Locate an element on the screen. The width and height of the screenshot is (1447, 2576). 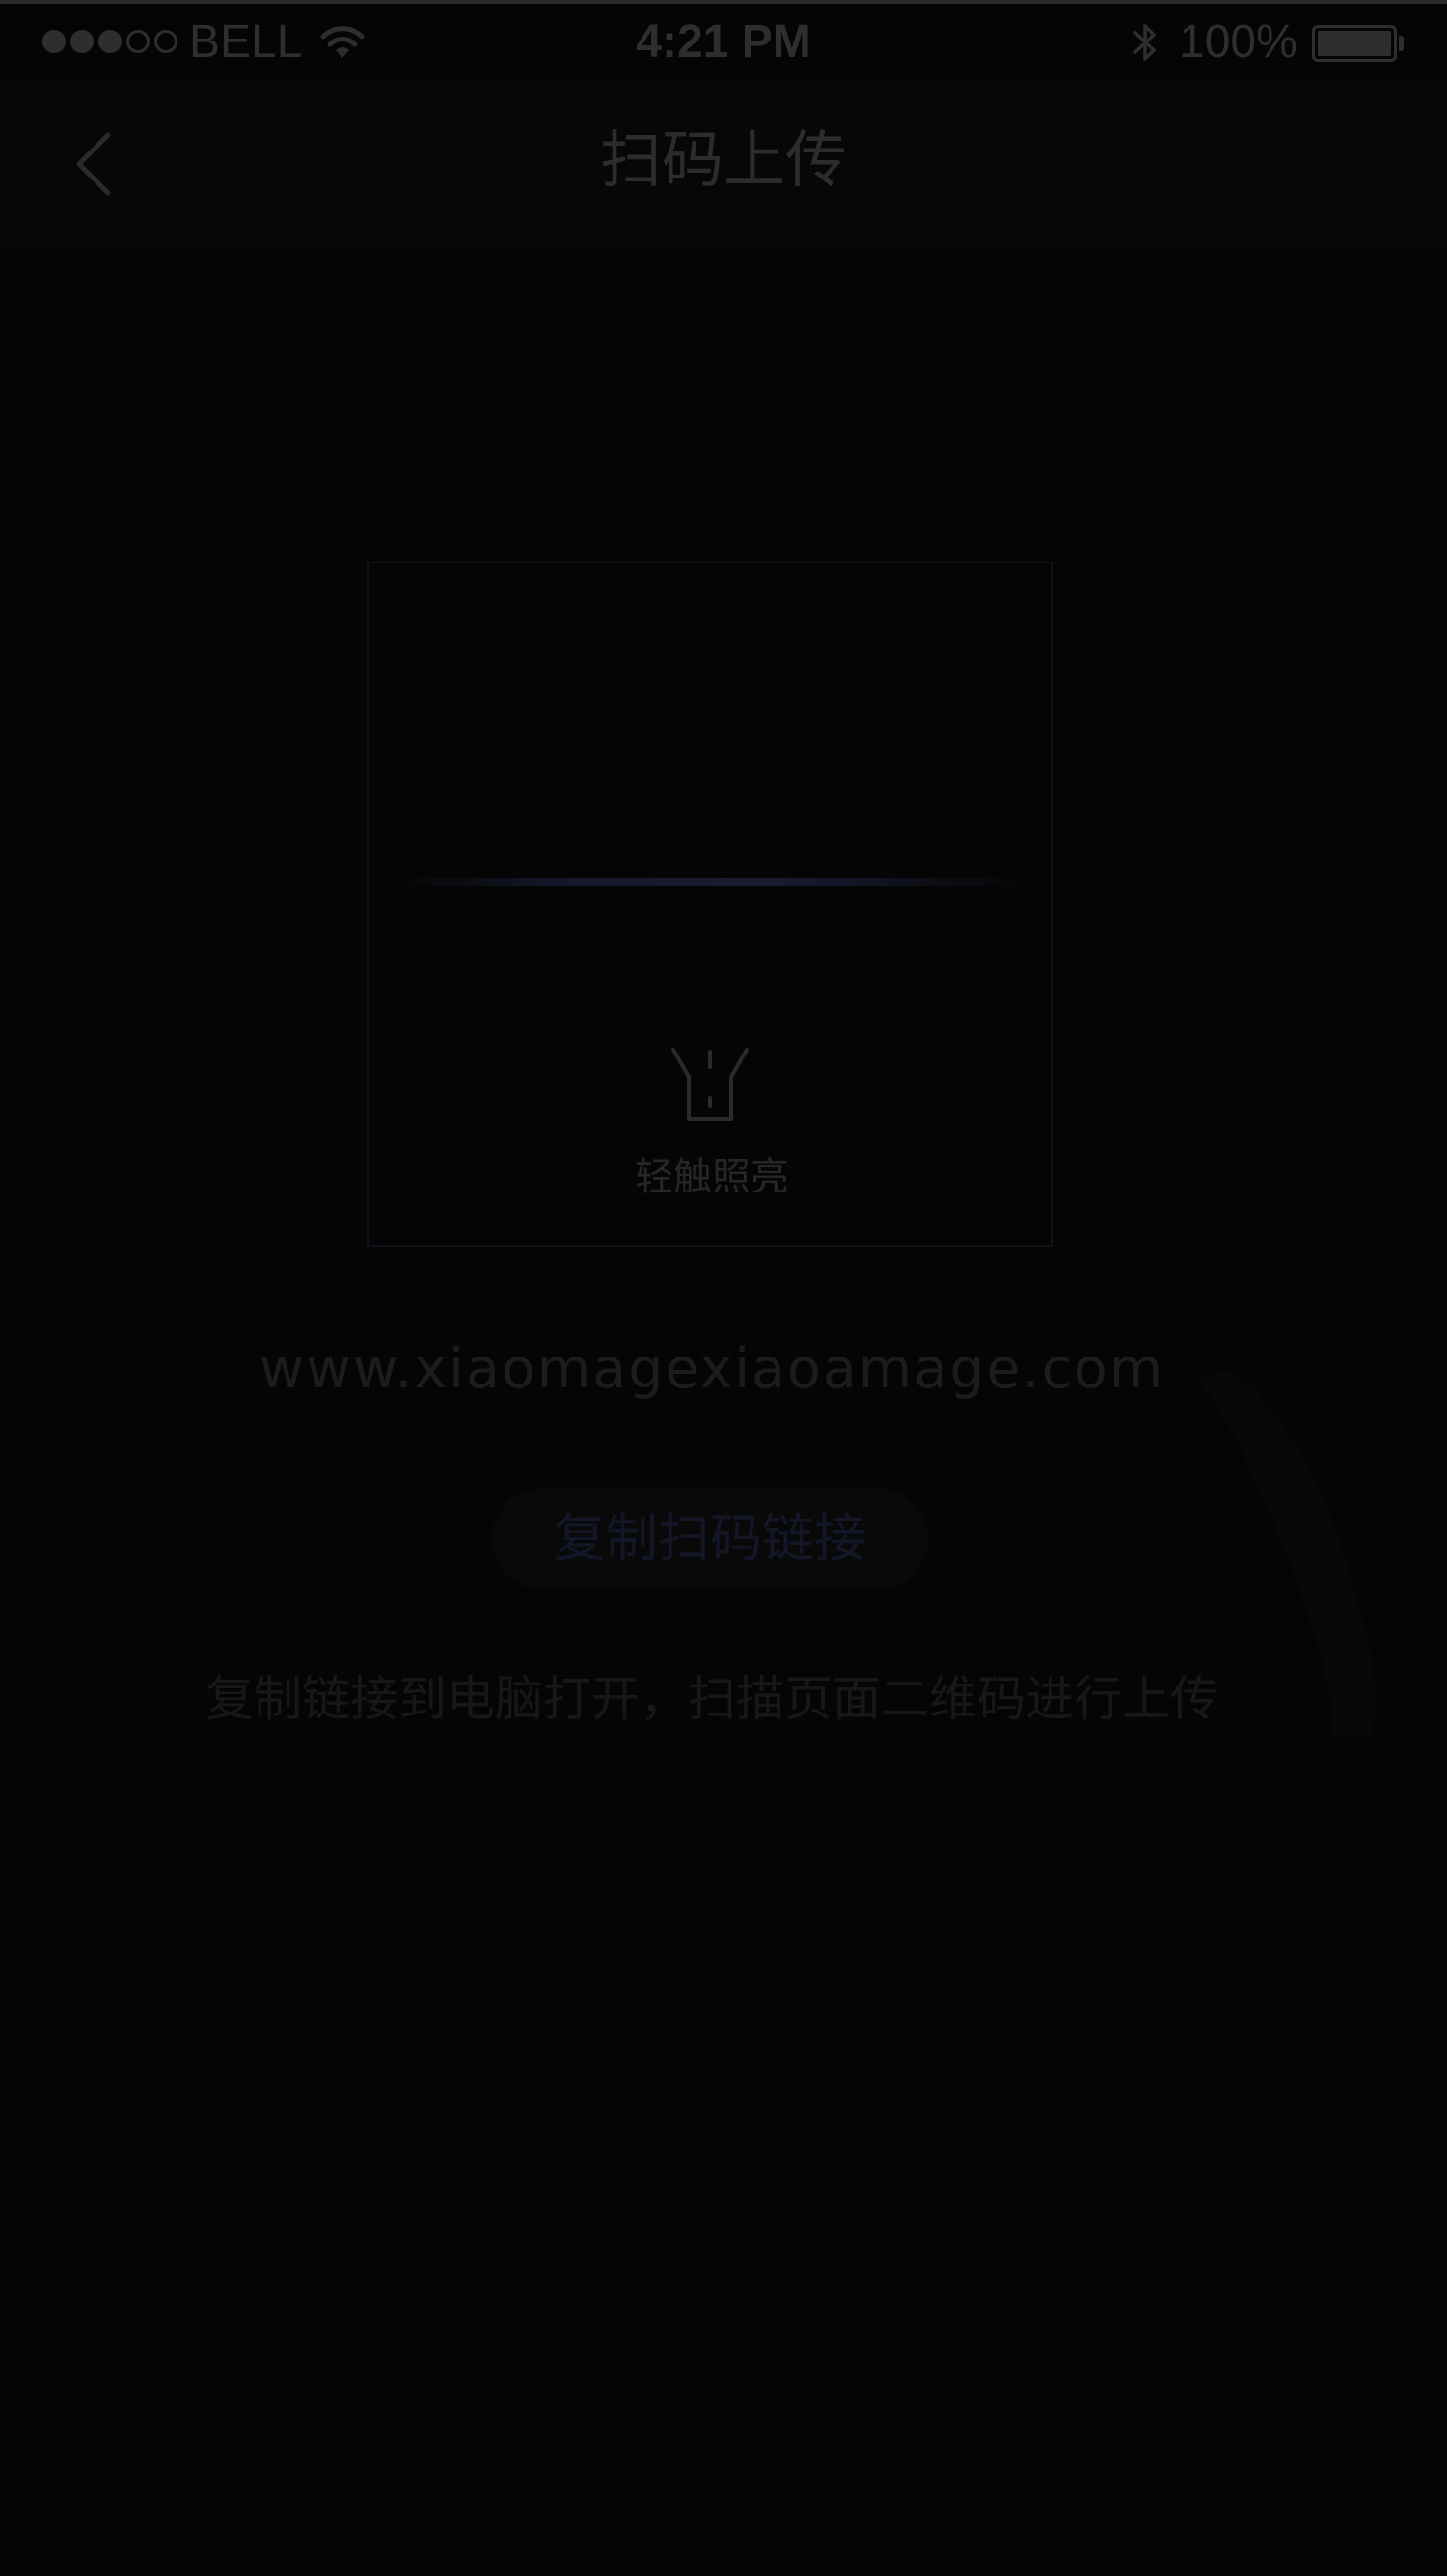
battery-icon is located at coordinates (1354, 44).